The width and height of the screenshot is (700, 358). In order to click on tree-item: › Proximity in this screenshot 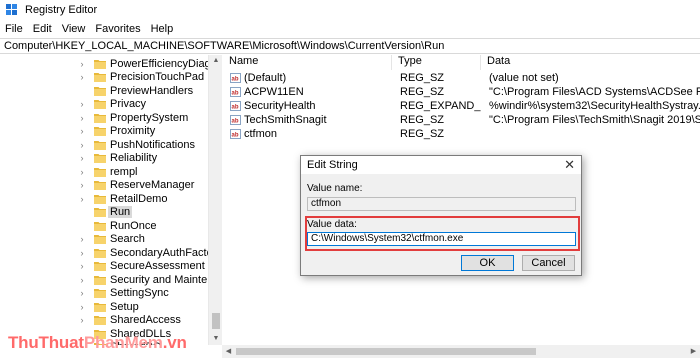, I will do `click(78, 132)`.